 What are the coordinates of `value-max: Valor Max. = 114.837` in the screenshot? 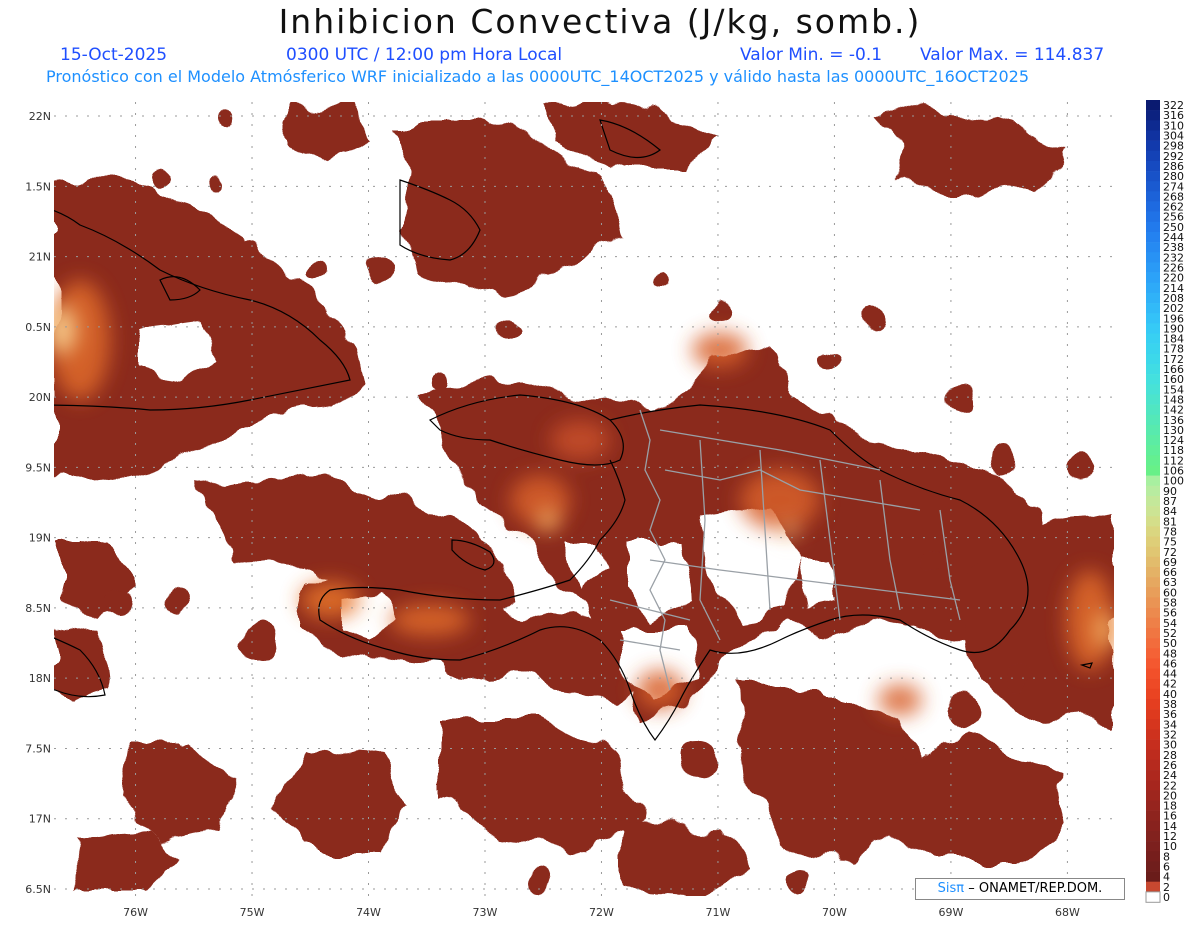 It's located at (1012, 55).